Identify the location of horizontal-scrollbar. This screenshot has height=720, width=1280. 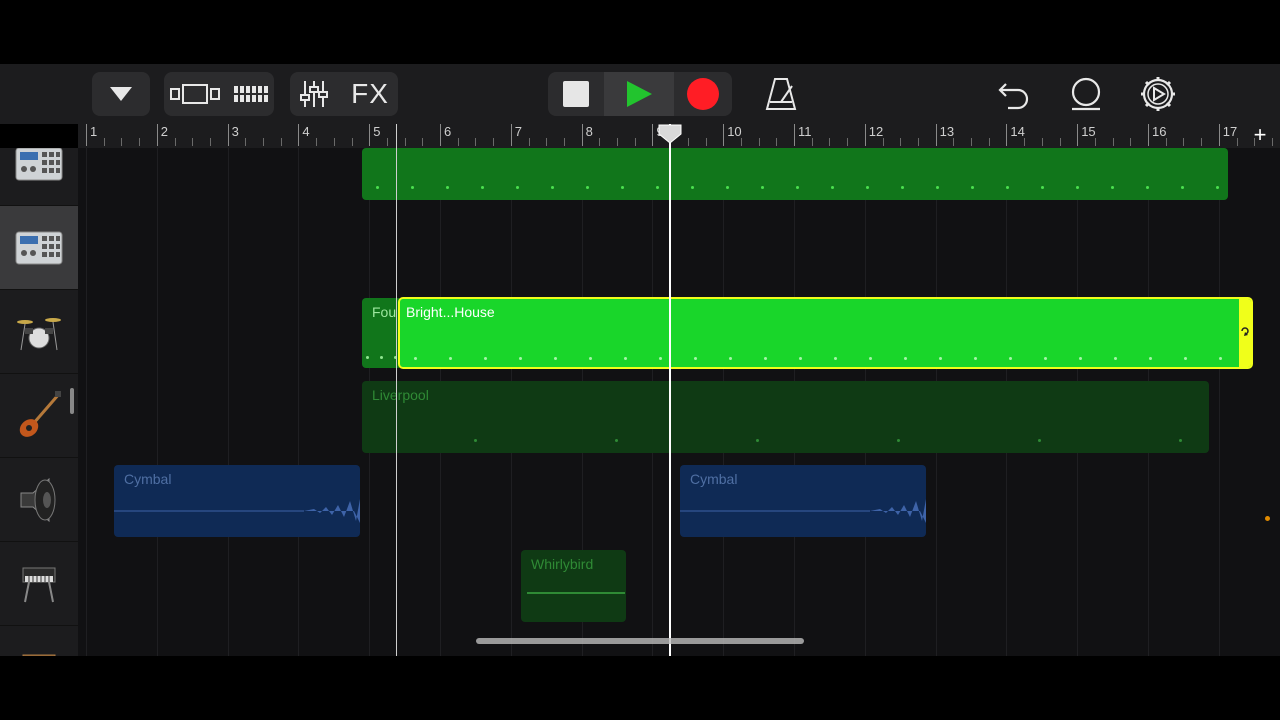
(640, 641).